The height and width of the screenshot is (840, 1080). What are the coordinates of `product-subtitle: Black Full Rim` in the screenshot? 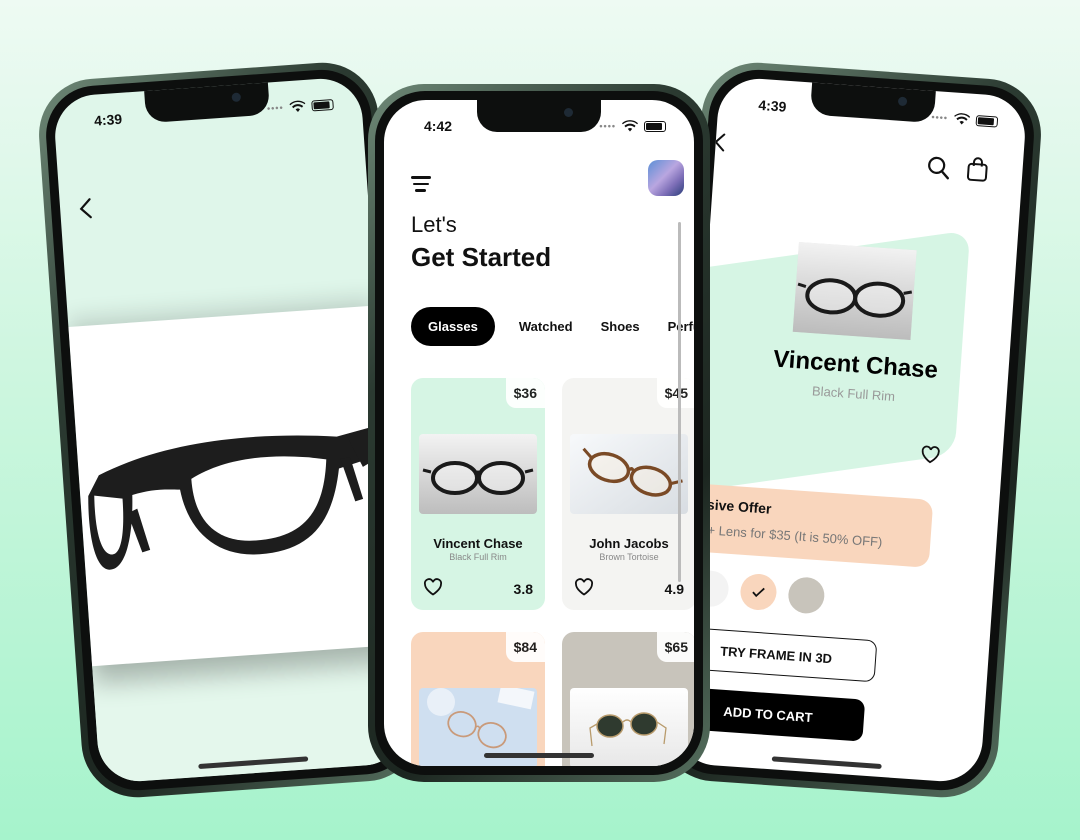 It's located at (478, 557).